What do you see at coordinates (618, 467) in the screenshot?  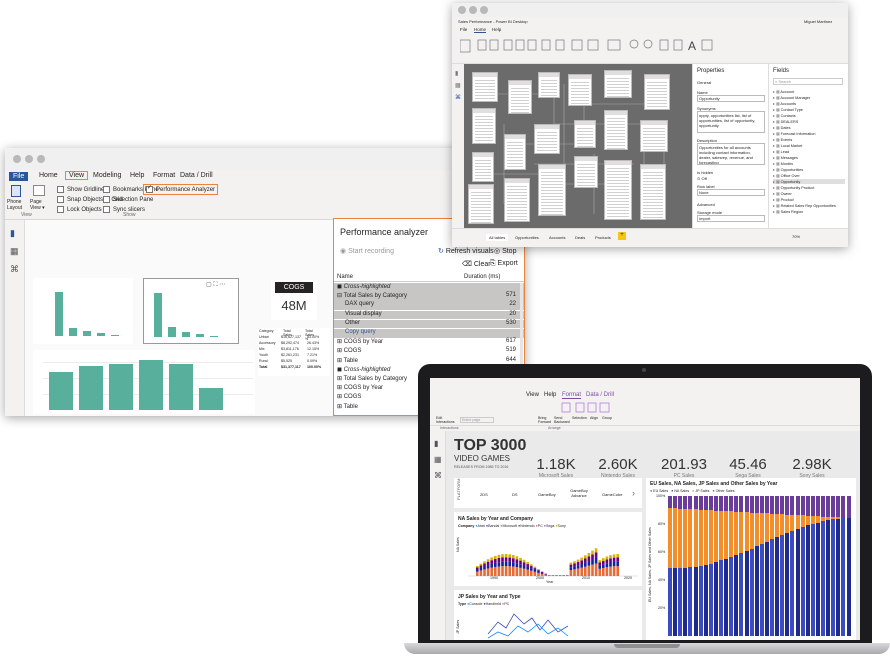 I see `kpi-card: 2.60K Nintendo Sales` at bounding box center [618, 467].